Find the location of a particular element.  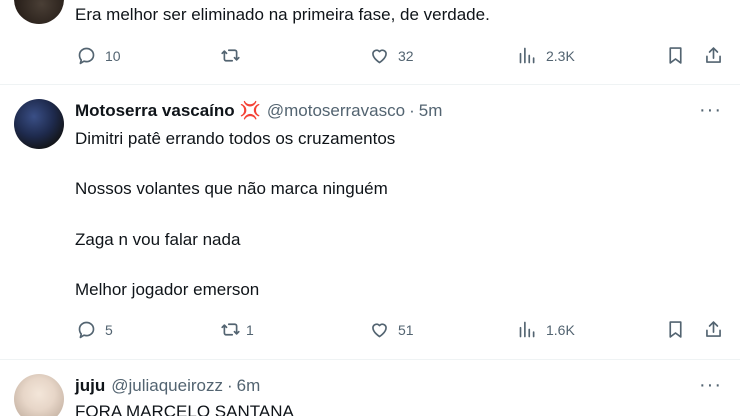

tweet-header: juju @juliaqueirozz · 6m is located at coordinates (167, 386).